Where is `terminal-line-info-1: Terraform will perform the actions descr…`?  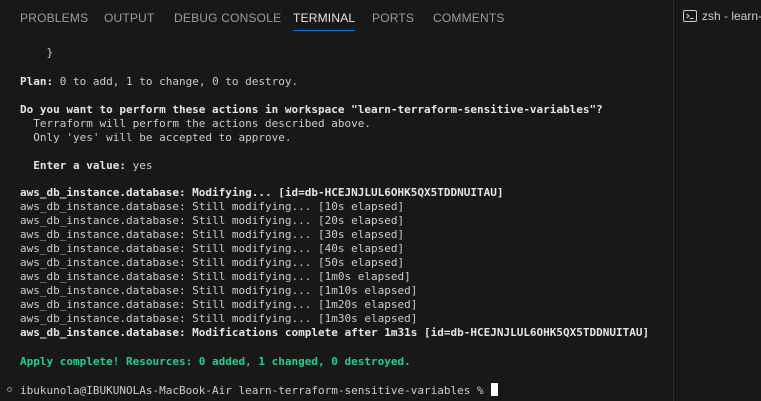
terminal-line-info-1: Terraform will perform the actions descr… is located at coordinates (195, 123).